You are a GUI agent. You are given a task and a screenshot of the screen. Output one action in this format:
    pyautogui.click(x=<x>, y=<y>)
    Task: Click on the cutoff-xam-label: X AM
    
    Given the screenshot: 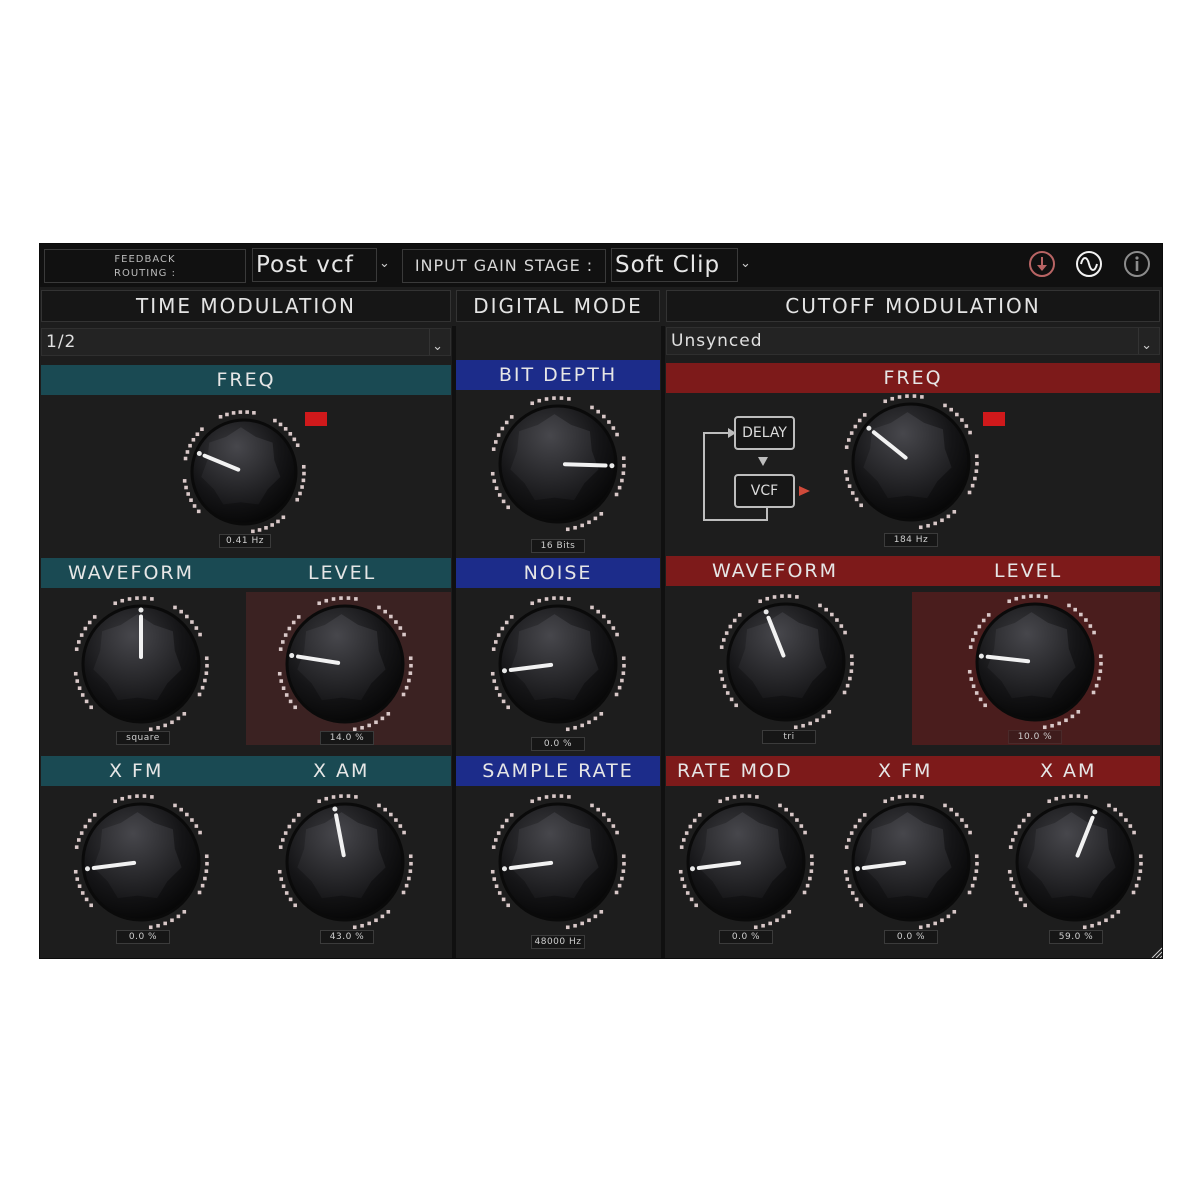 What is the action you would take?
    pyautogui.click(x=1068, y=771)
    